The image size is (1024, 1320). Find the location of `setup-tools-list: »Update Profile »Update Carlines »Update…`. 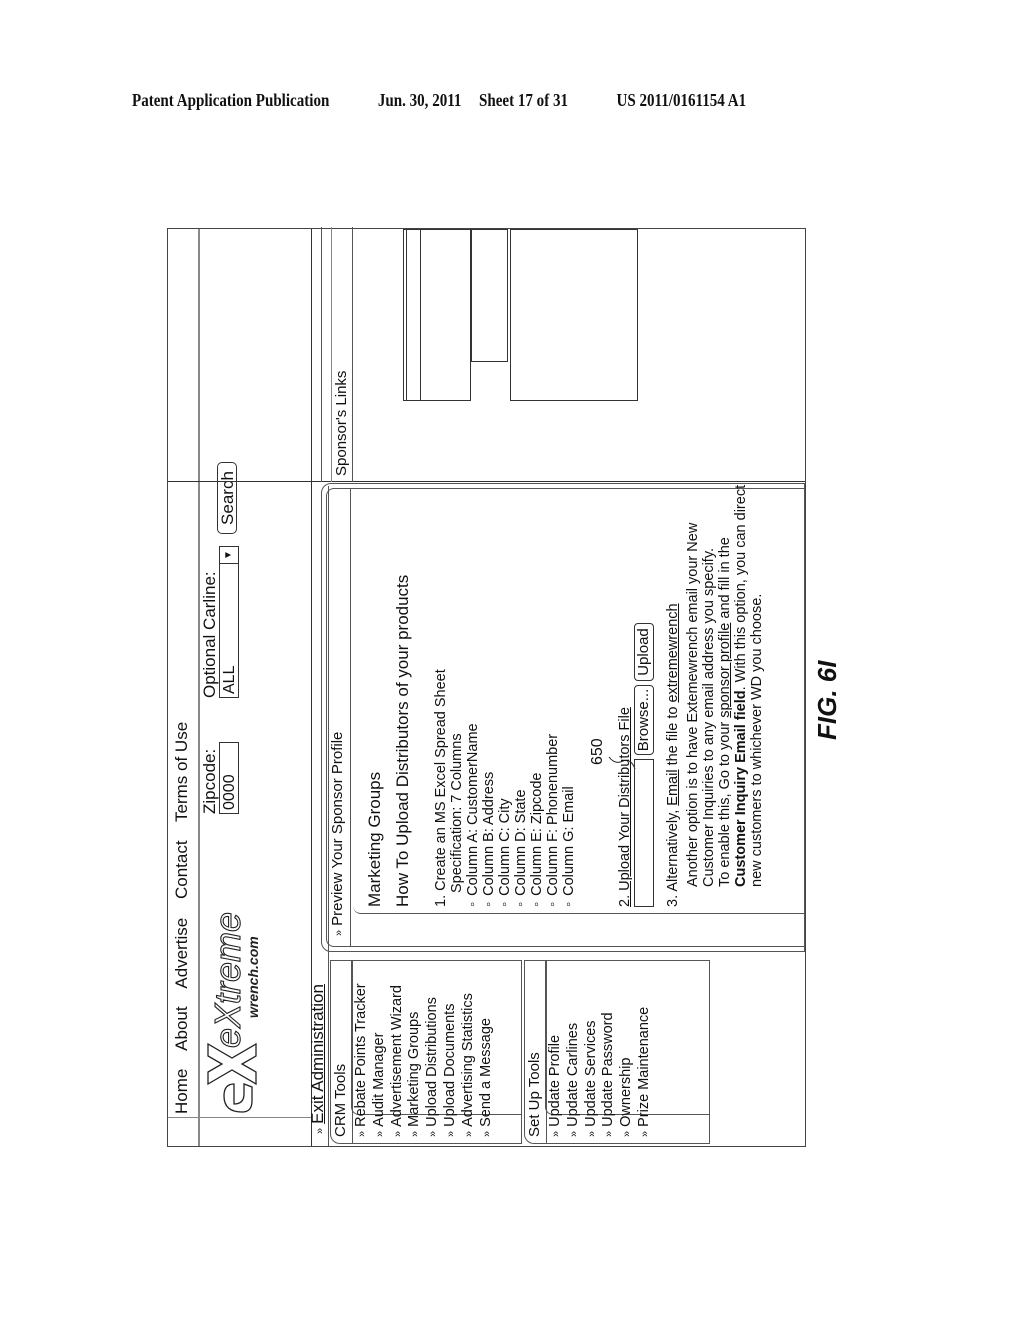

setup-tools-list: »Update Profile »Update Carlines »Update… is located at coordinates (600, 1072).